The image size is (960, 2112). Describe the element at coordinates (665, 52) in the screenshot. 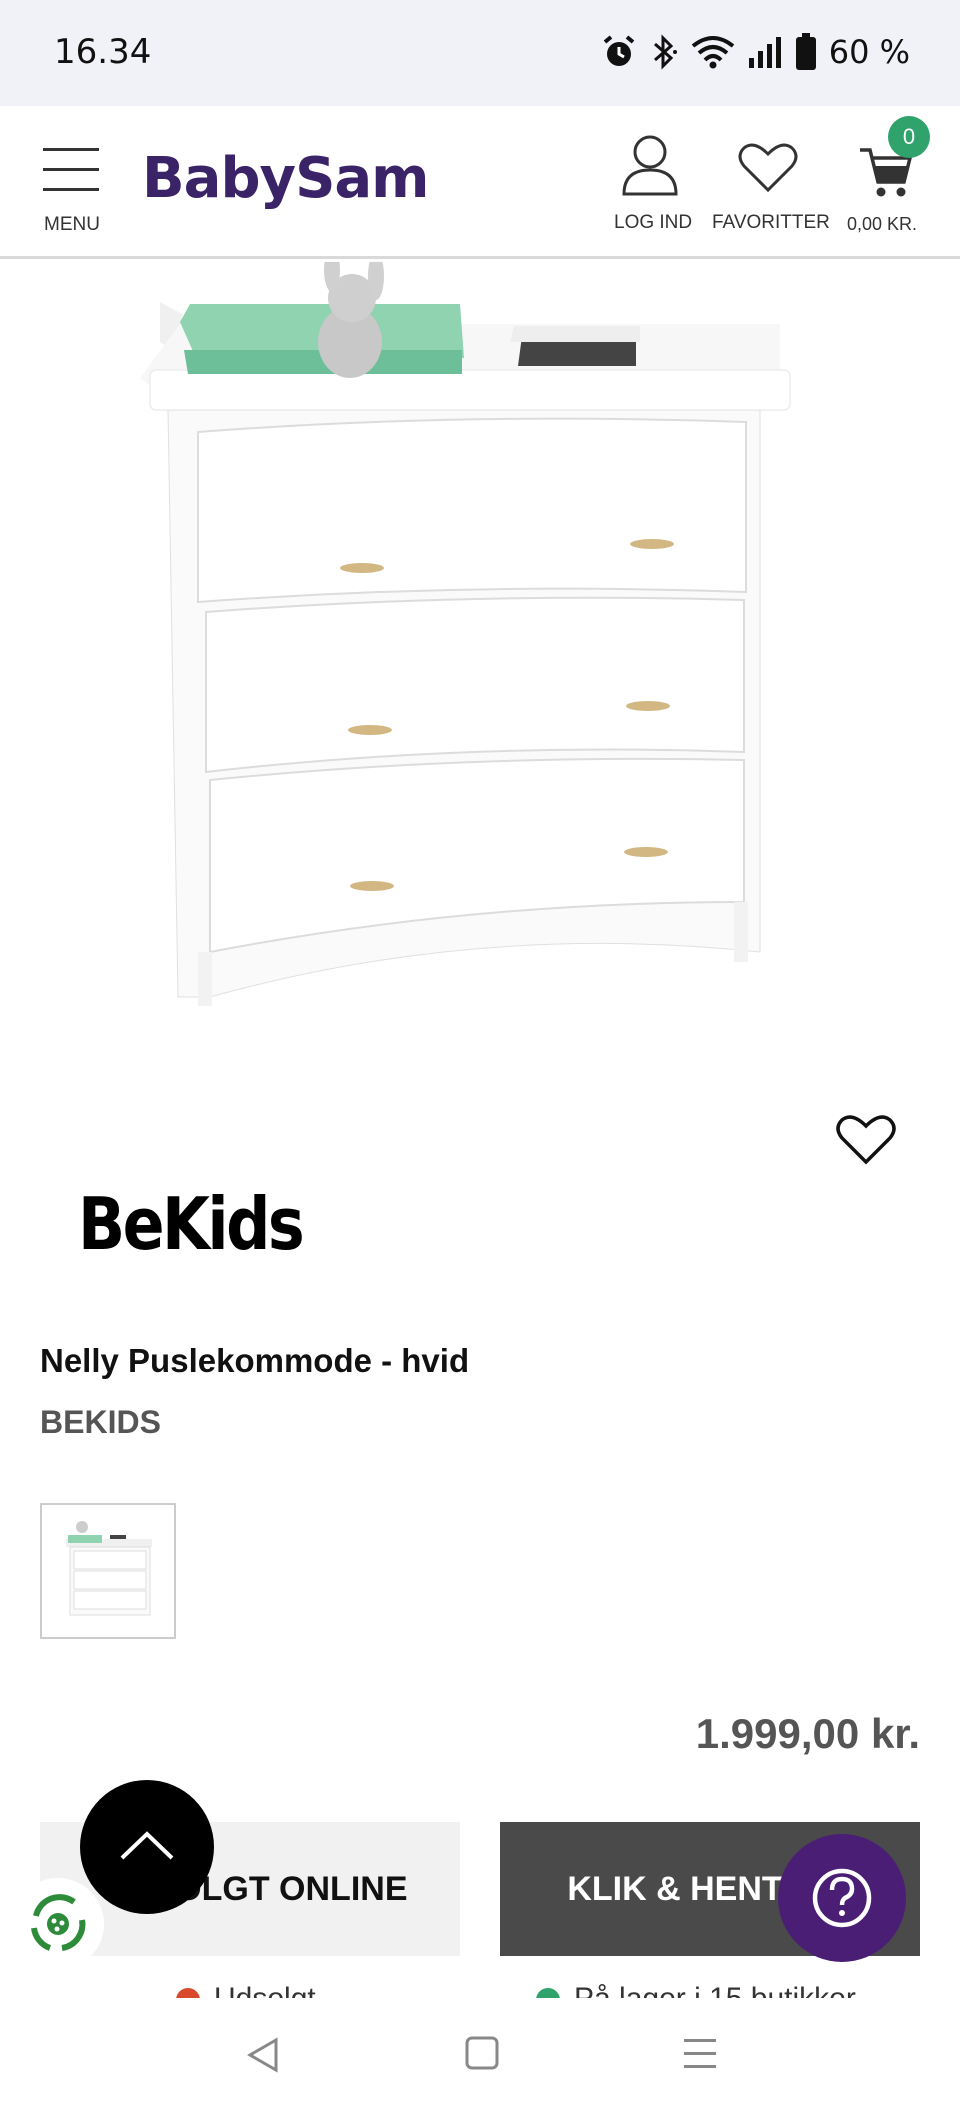

I see `bluetooth-icon` at that location.